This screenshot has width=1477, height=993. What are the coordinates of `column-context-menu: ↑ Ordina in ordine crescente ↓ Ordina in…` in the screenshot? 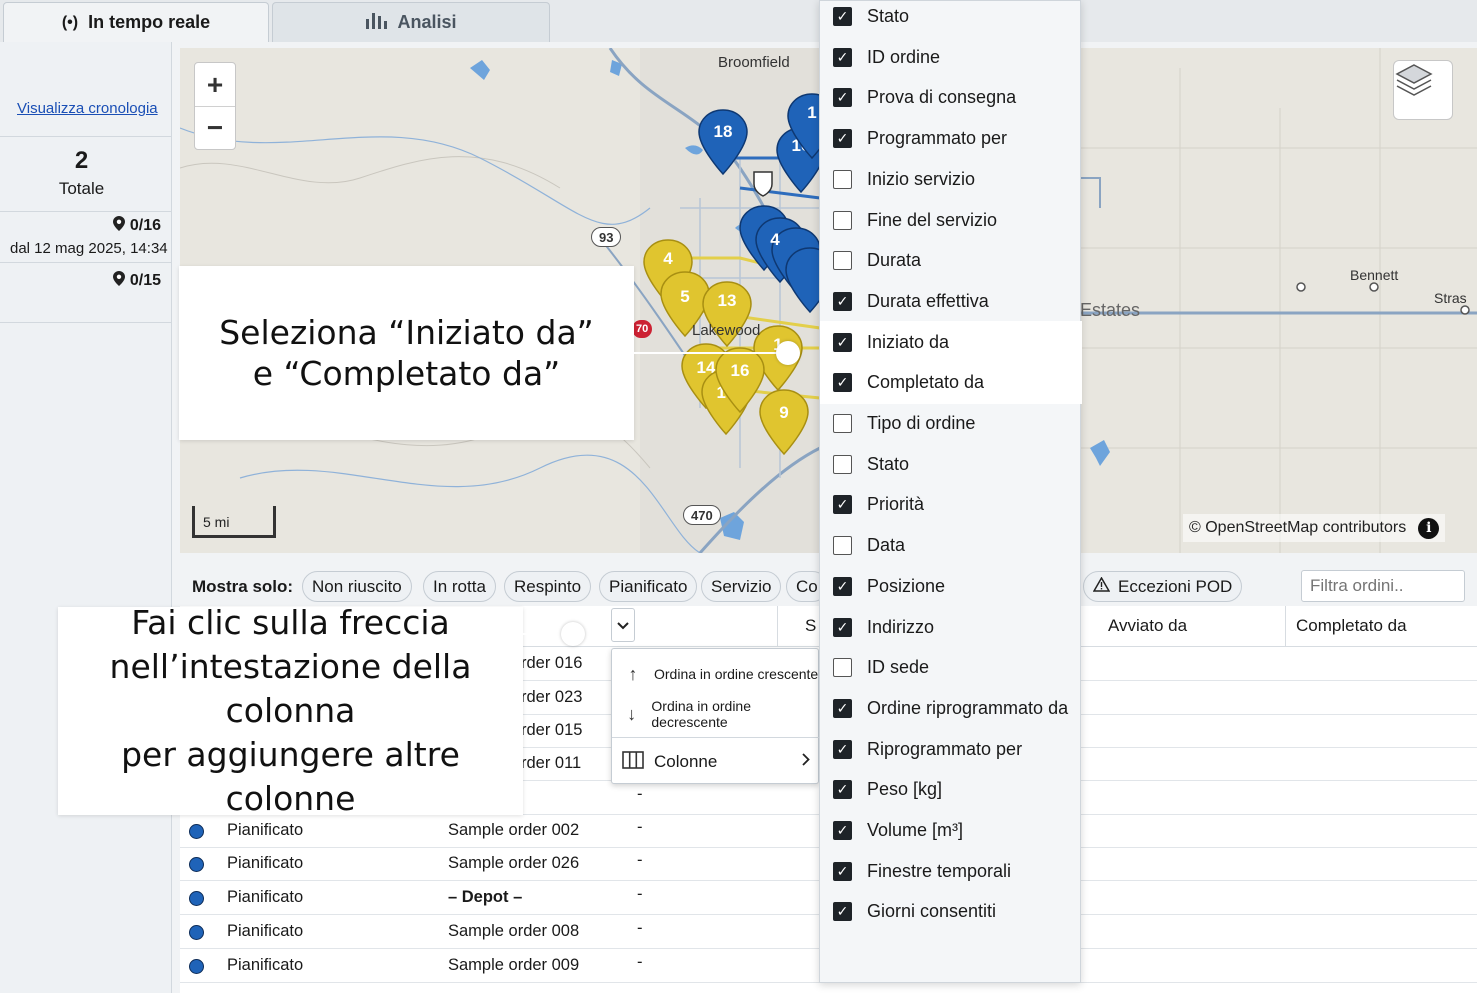 It's located at (715, 716).